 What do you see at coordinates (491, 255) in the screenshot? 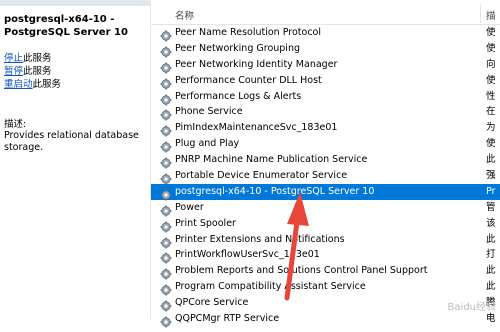
I see `service-description: 打` at bounding box center [491, 255].